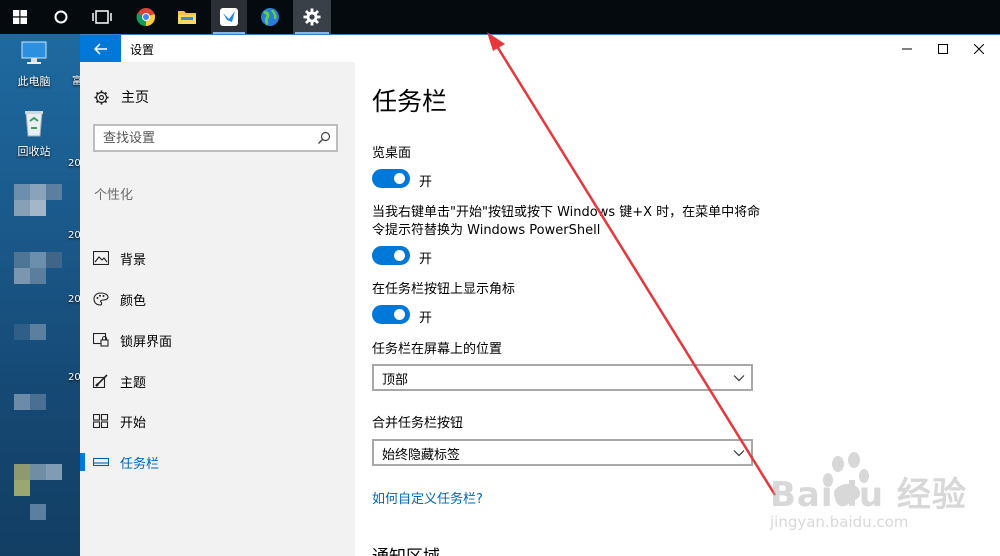 The width and height of the screenshot is (1000, 556). I want to click on toggle-powershell, so click(391, 255).